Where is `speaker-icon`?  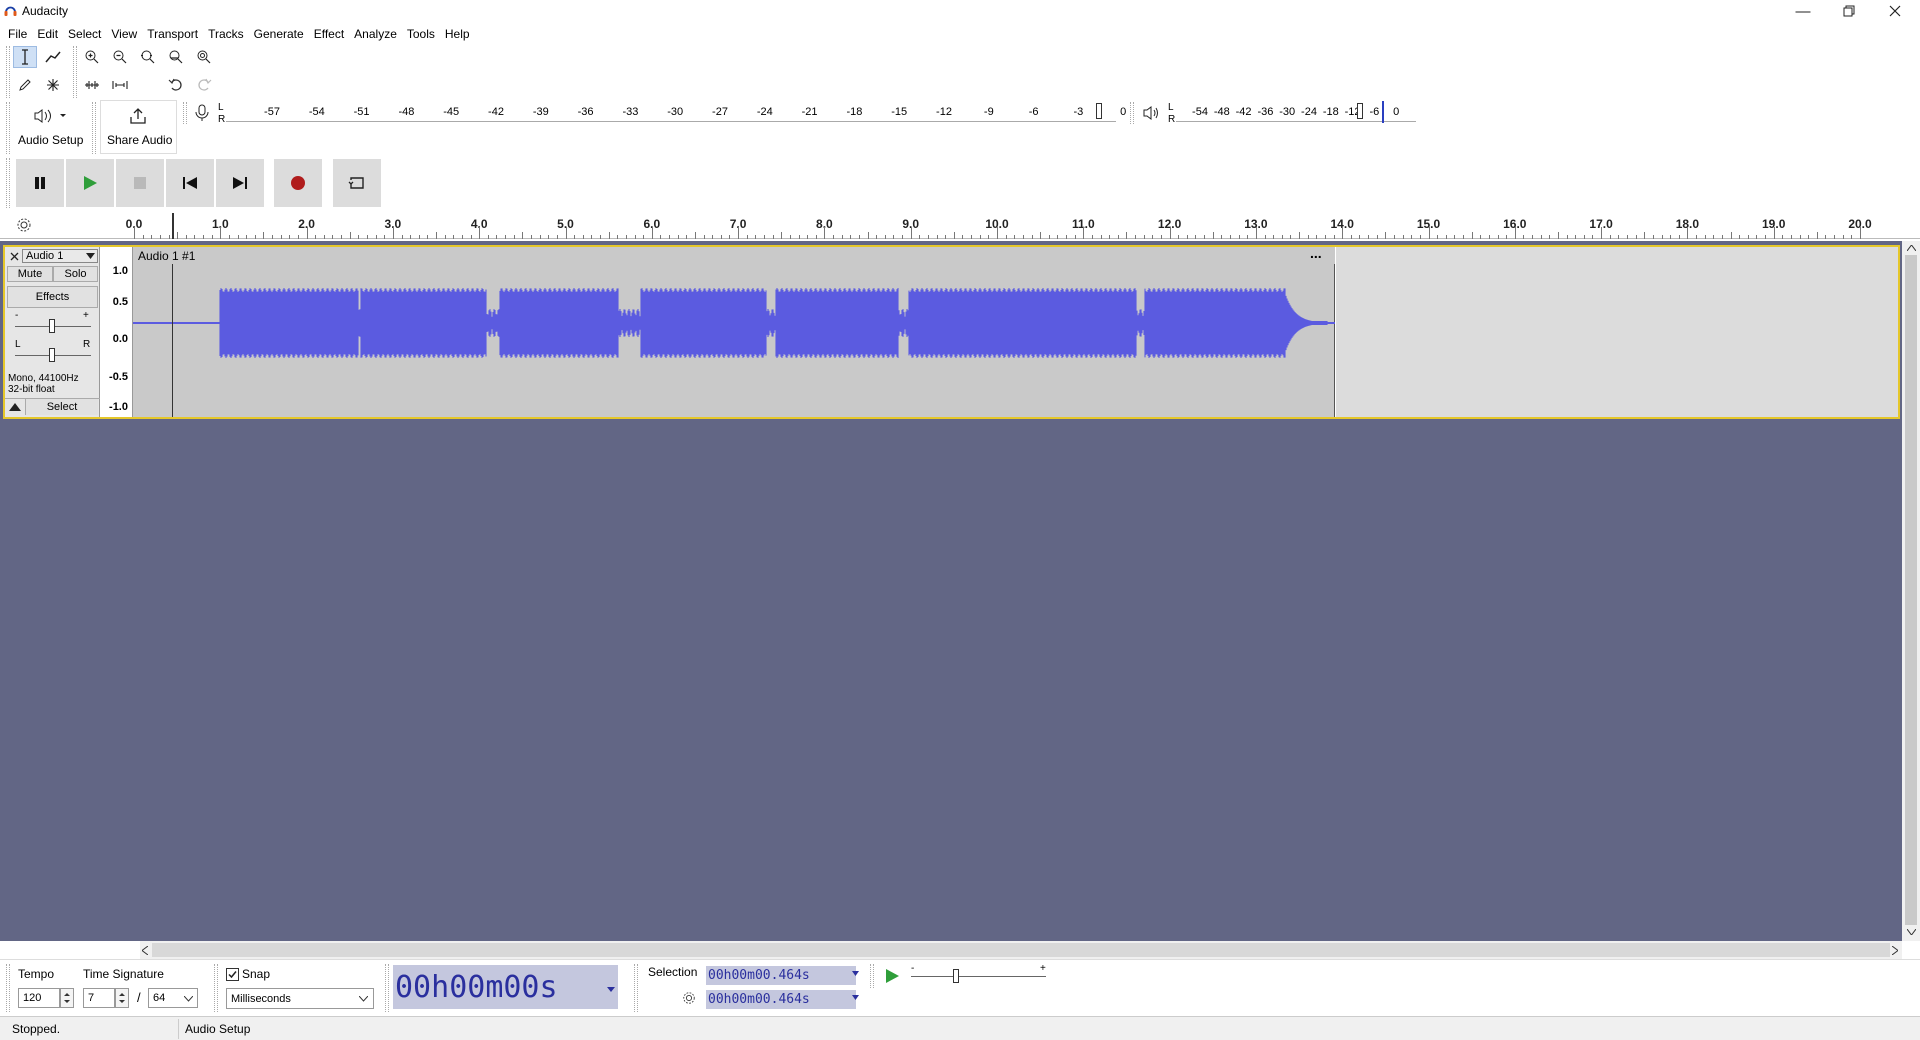
speaker-icon is located at coordinates (1151, 113).